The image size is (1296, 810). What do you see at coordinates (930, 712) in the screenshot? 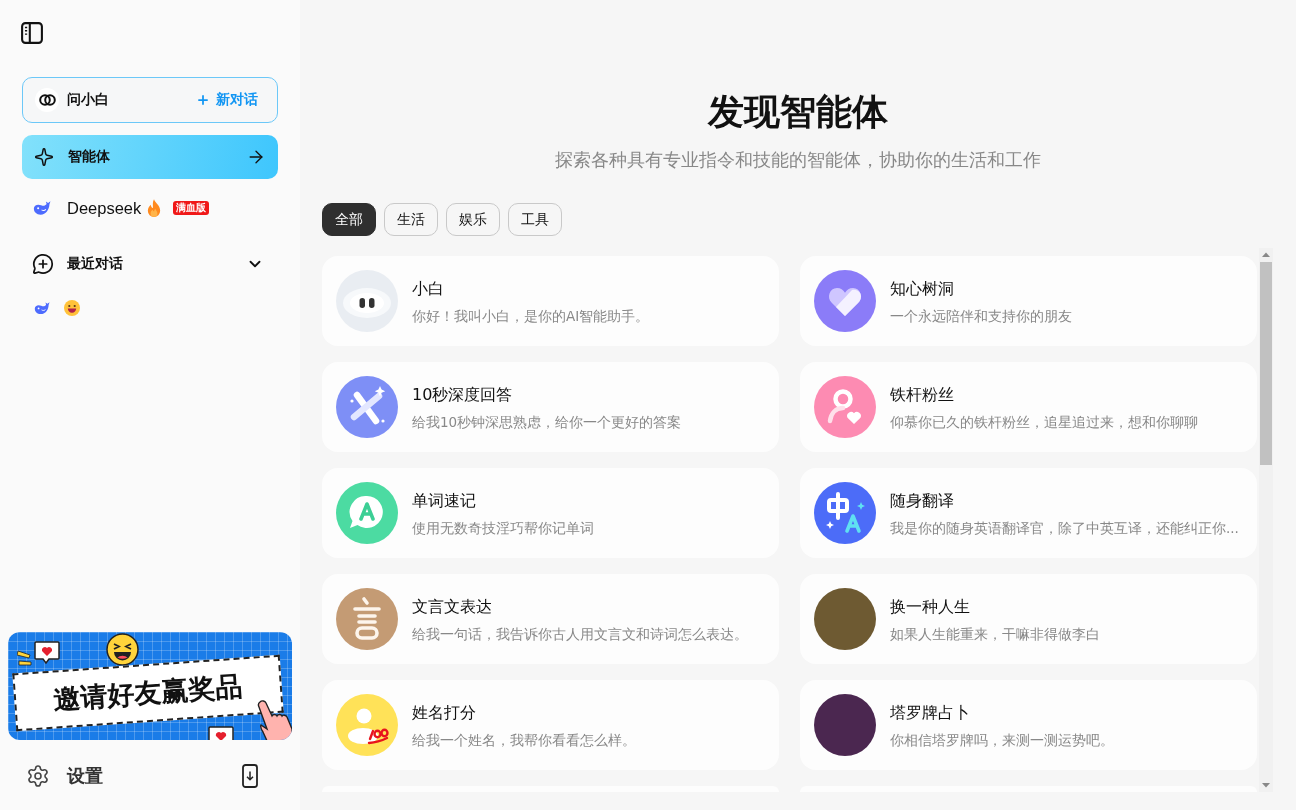
I see `agent-name: 塔罗牌占卜` at bounding box center [930, 712].